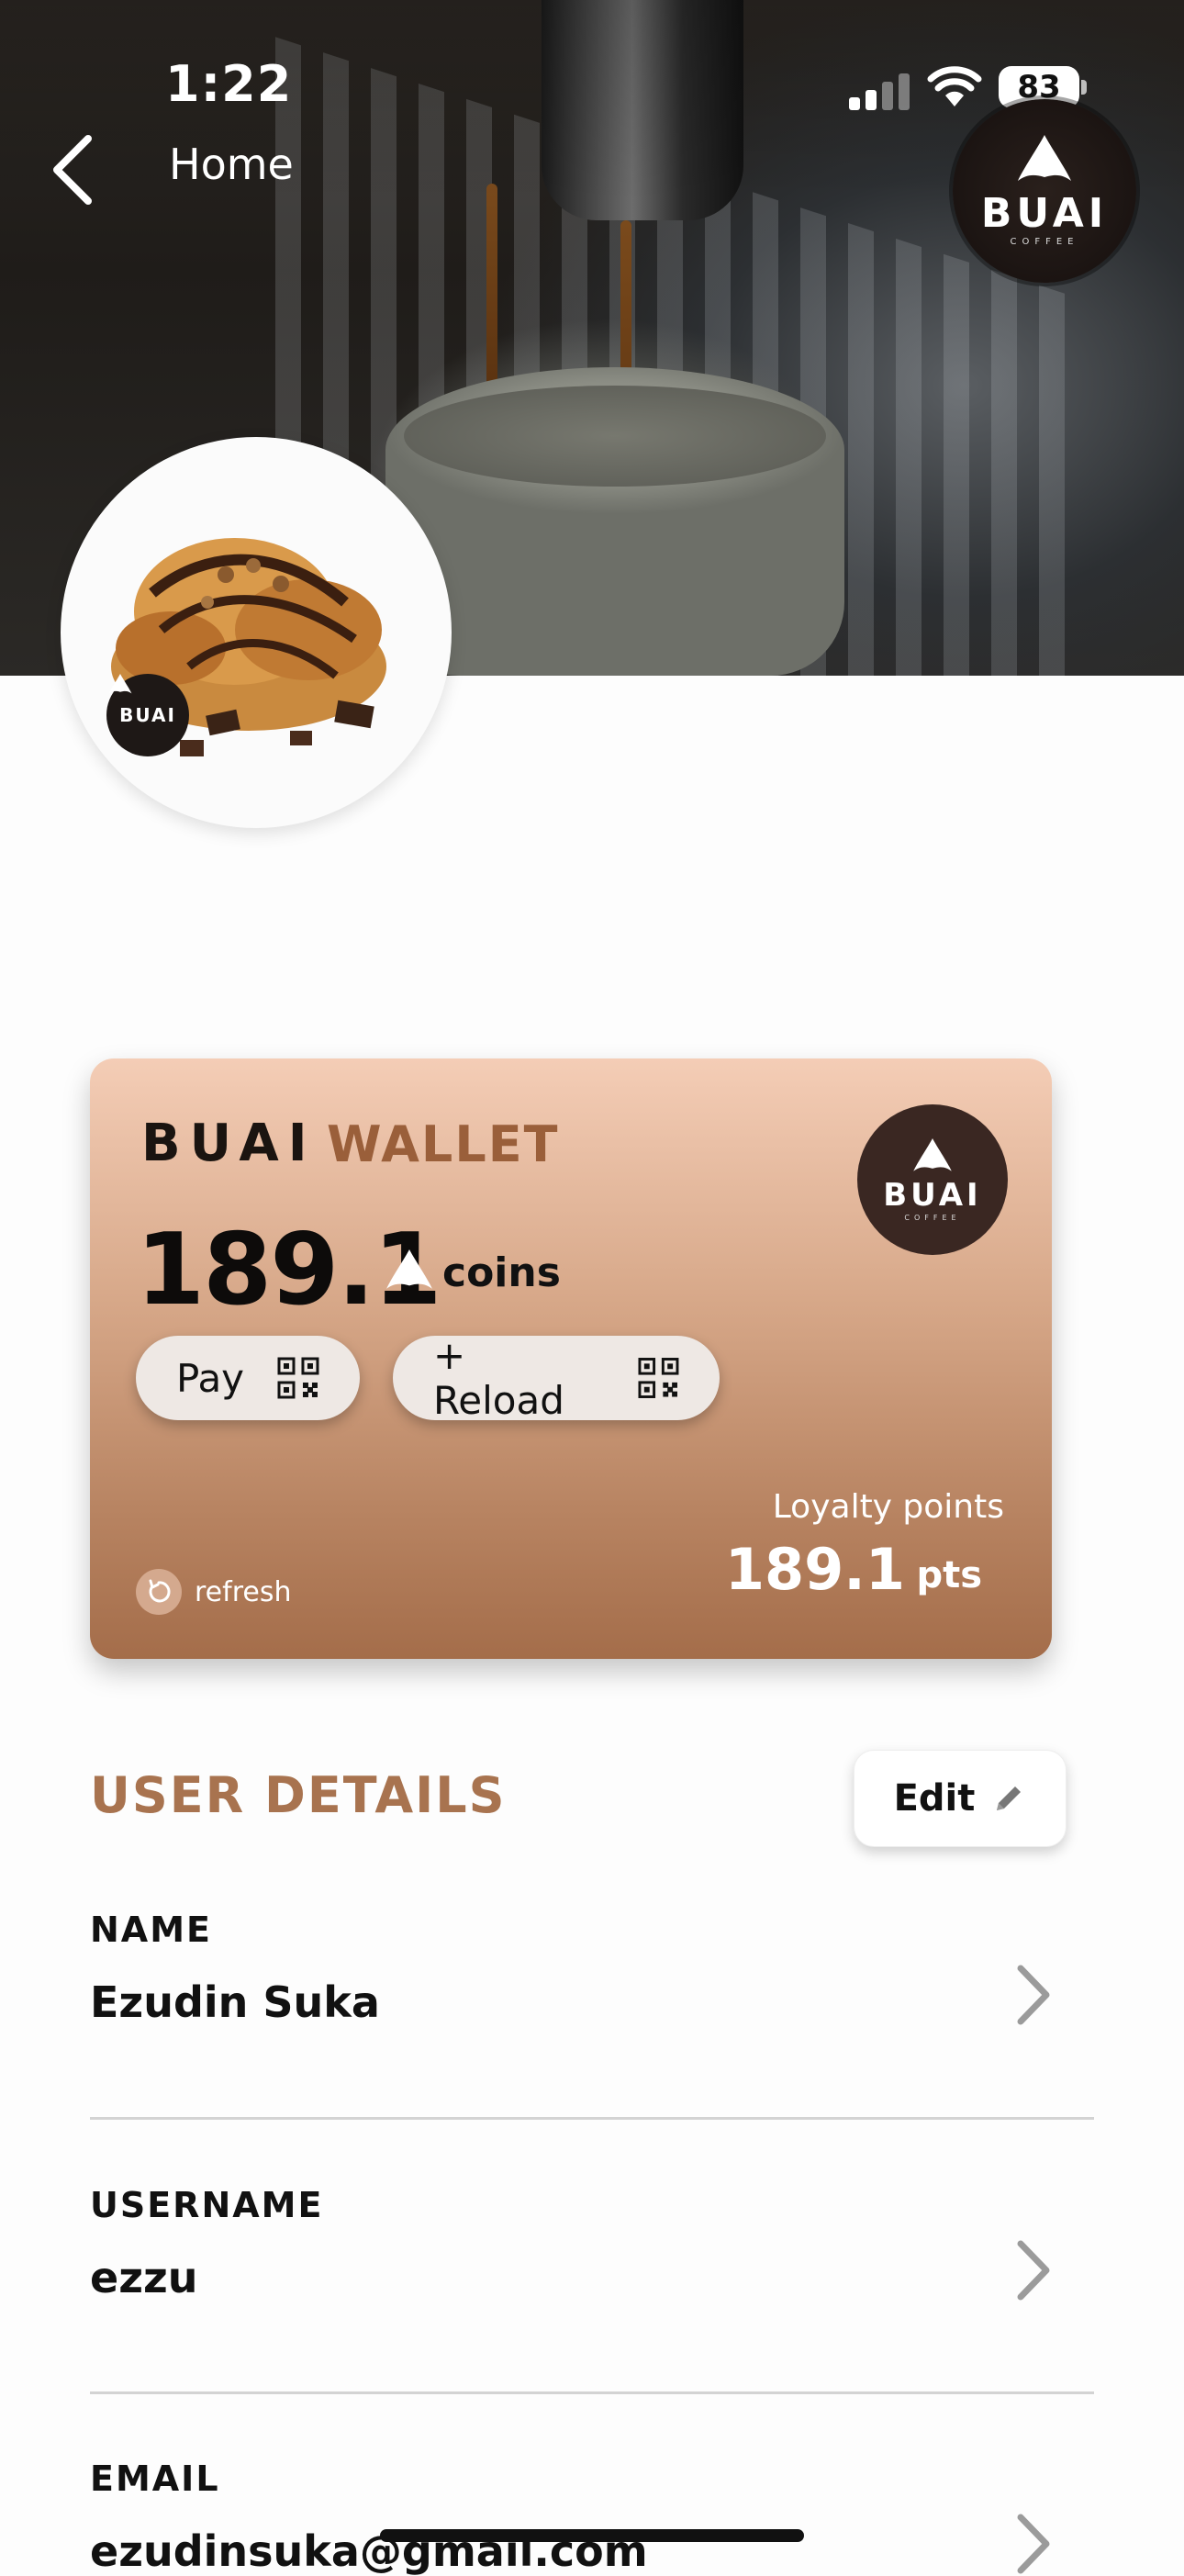  Describe the element at coordinates (932, 1154) in the screenshot. I see `wallet-logo-drop-icon` at that location.